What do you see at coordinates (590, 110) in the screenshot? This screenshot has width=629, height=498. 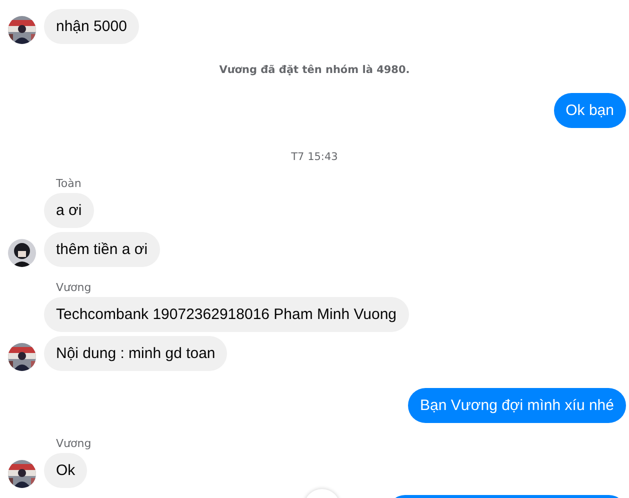 I see `message-bubble: Ok bạn` at bounding box center [590, 110].